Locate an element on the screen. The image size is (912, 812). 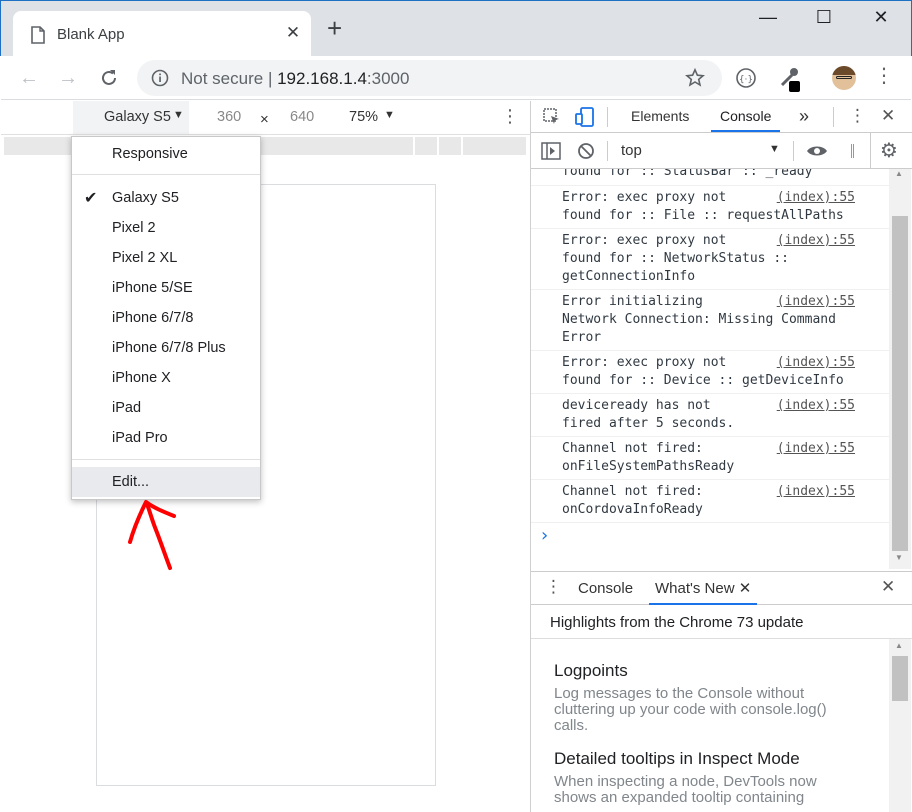
feature-title: Detailed tooltips in Inspect Mode is located at coordinates (677, 759).